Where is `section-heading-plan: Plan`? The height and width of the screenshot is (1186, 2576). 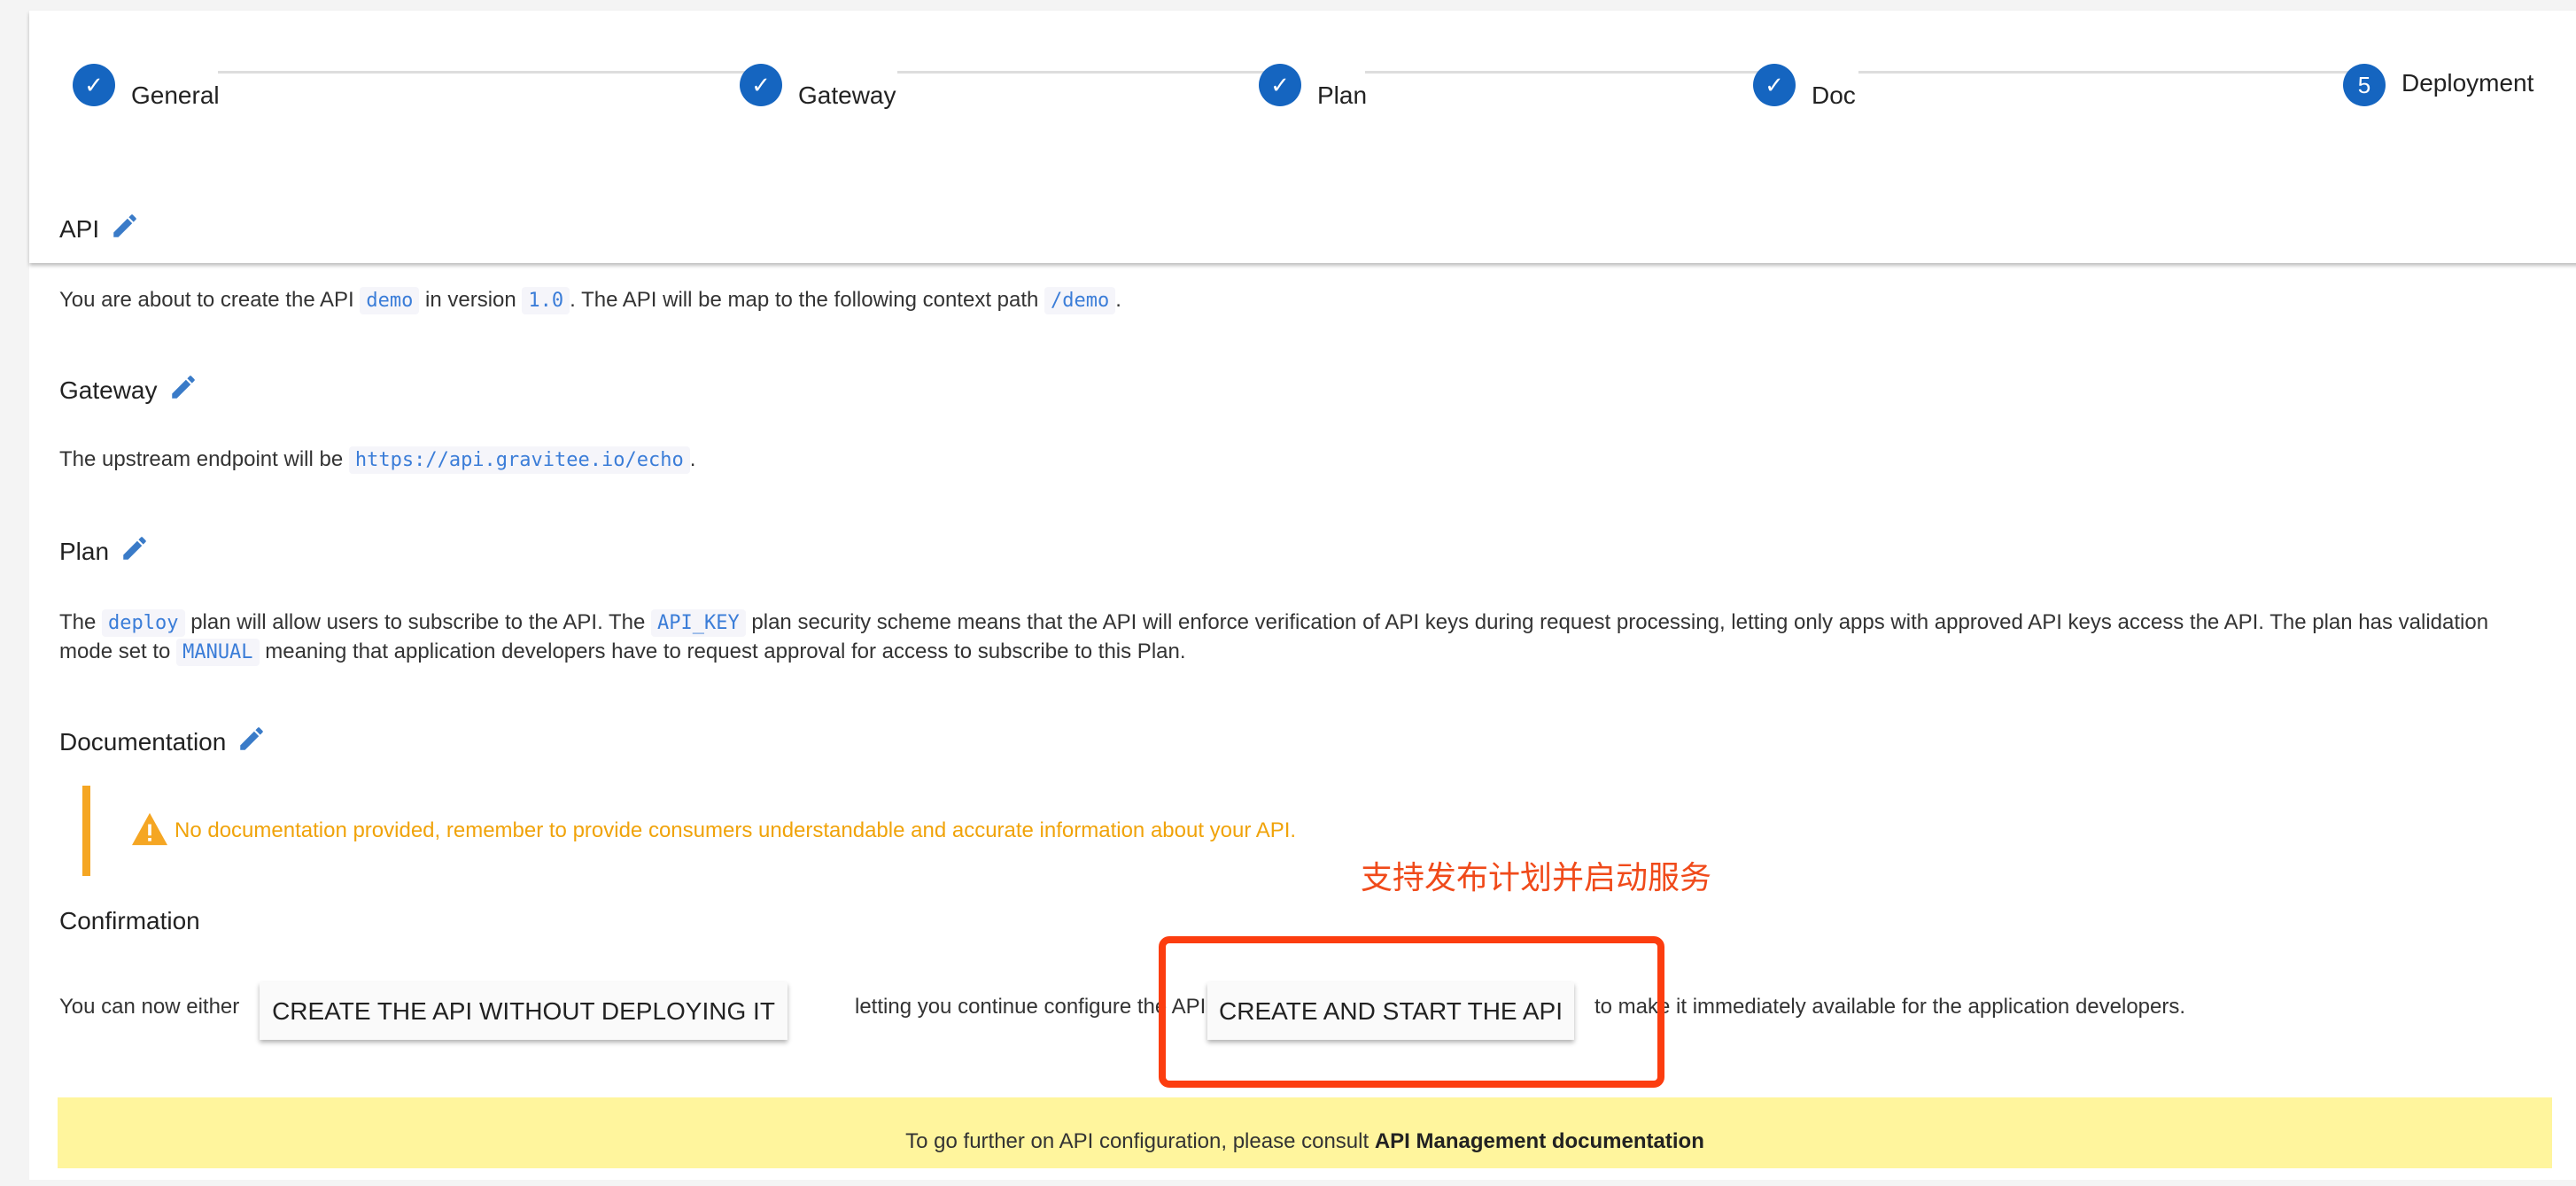 section-heading-plan: Plan is located at coordinates (104, 551).